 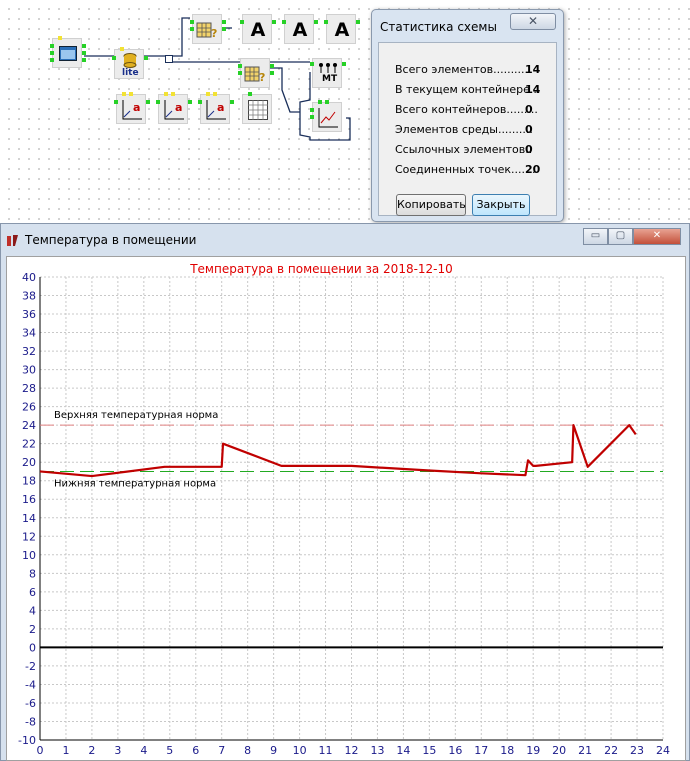 What do you see at coordinates (321, 269) in the screenshot?
I see `chart-title: Температура в помещении за 2018-12-10` at bounding box center [321, 269].